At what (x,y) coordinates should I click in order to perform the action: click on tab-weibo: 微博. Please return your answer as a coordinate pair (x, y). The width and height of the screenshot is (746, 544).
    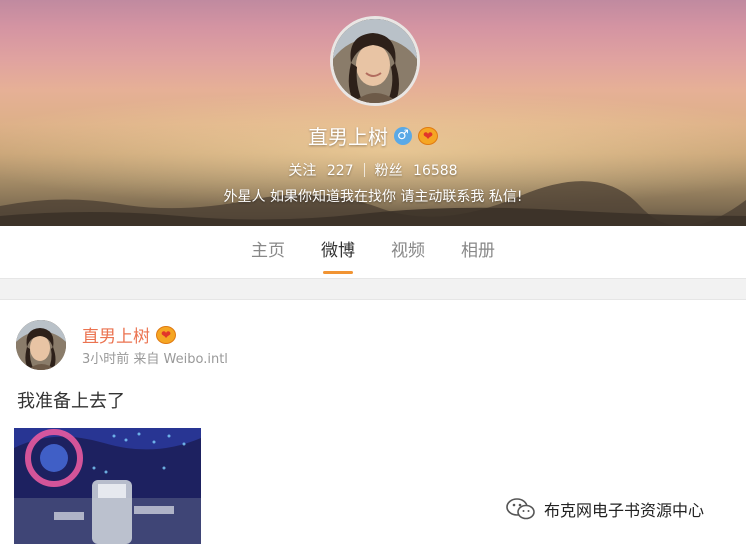
    Looking at the image, I should click on (338, 252).